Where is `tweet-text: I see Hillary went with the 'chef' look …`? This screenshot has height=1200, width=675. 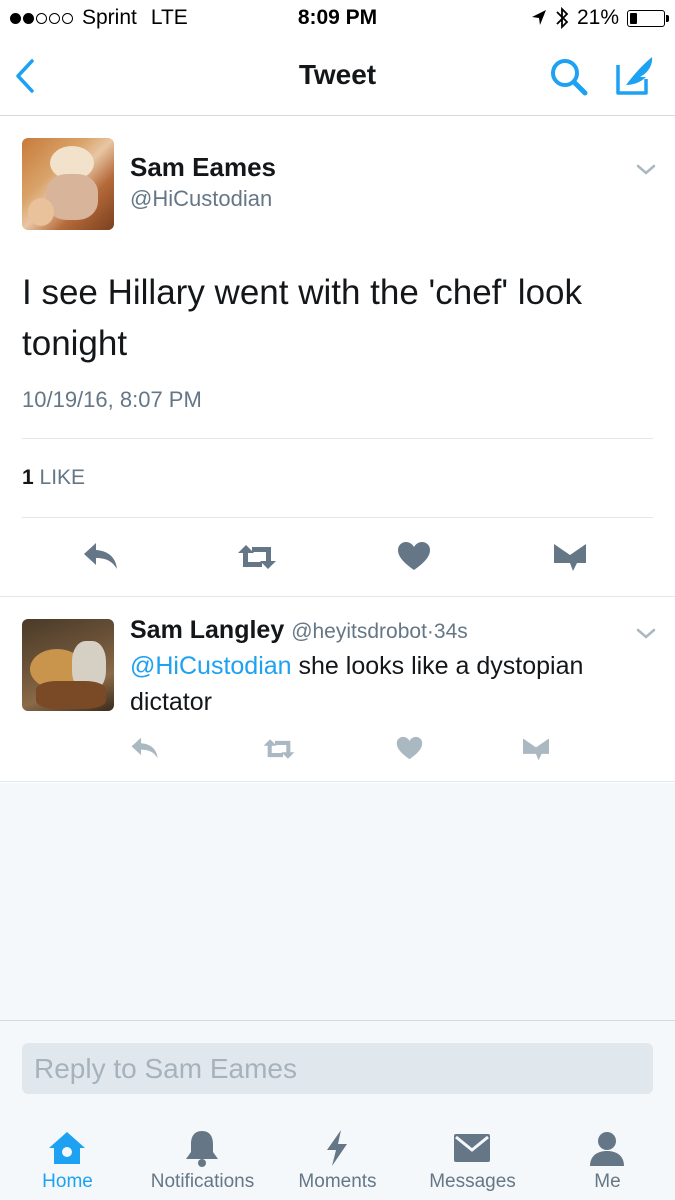 tweet-text: I see Hillary went with the 'chef' look … is located at coordinates (302, 318).